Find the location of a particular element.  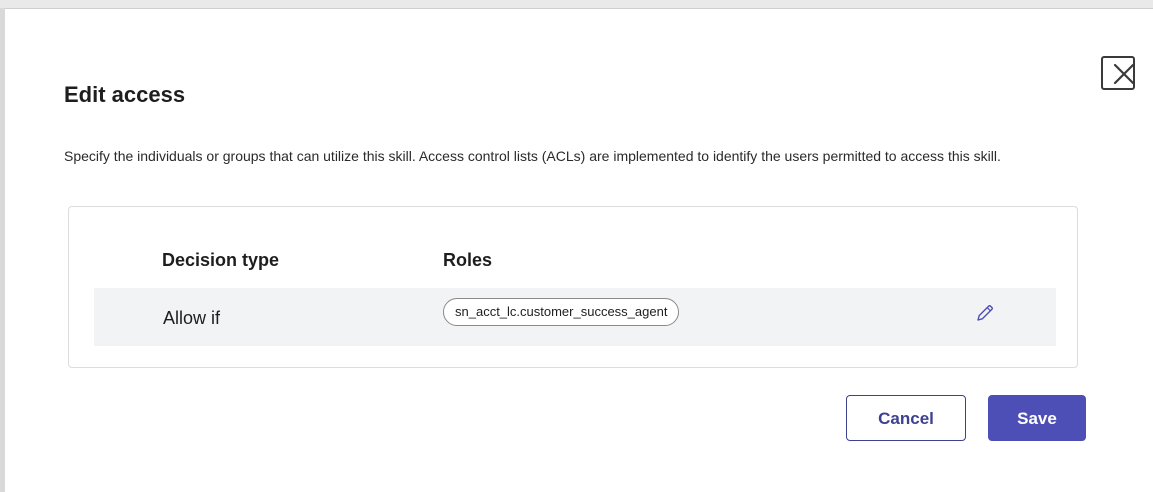

save-button: Save is located at coordinates (1037, 418).